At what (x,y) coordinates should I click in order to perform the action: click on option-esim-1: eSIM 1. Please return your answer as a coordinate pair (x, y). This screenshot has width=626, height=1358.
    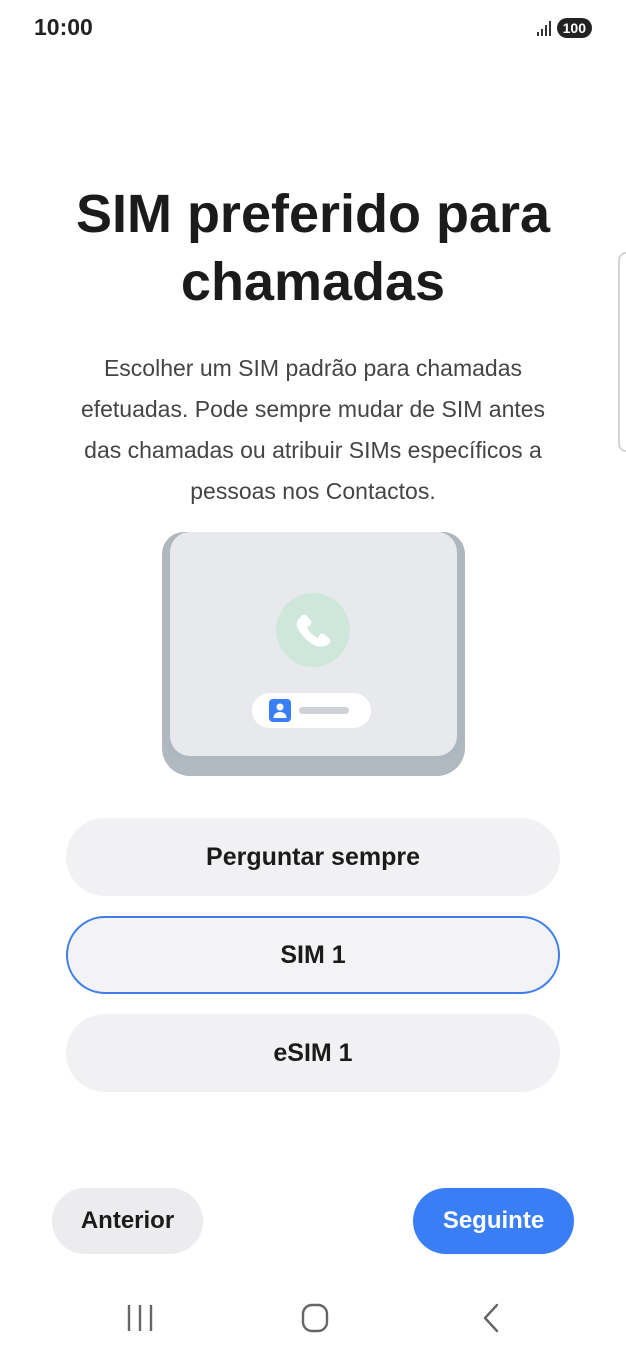
    Looking at the image, I should click on (313, 1053).